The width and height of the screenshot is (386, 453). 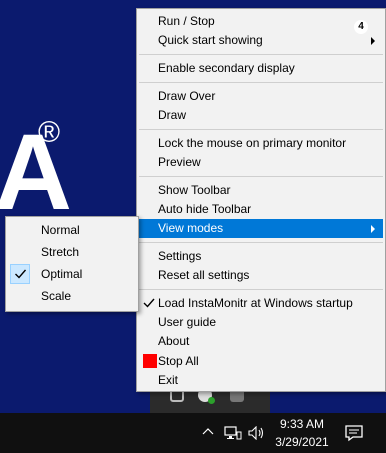 I want to click on menu-item-preview: Preview, so click(x=261, y=162).